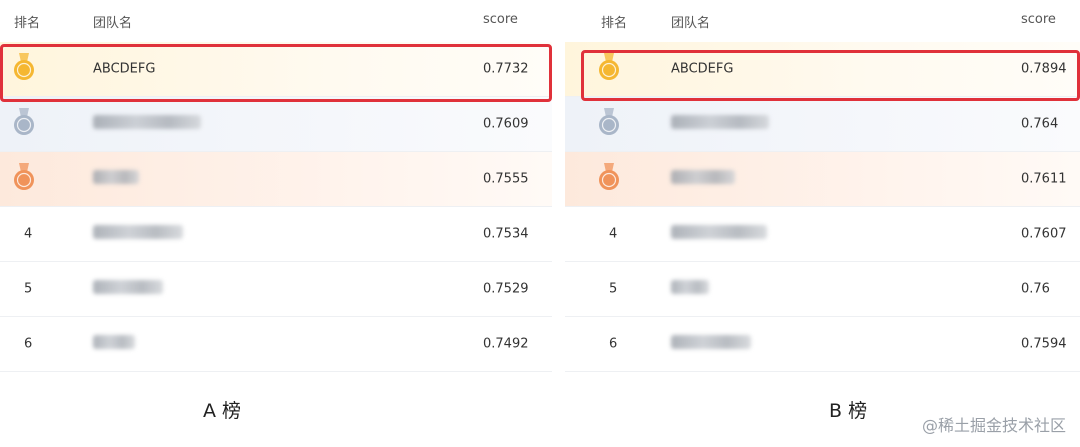 The width and height of the screenshot is (1080, 447). I want to click on table-row: 0.7555, so click(276, 179).